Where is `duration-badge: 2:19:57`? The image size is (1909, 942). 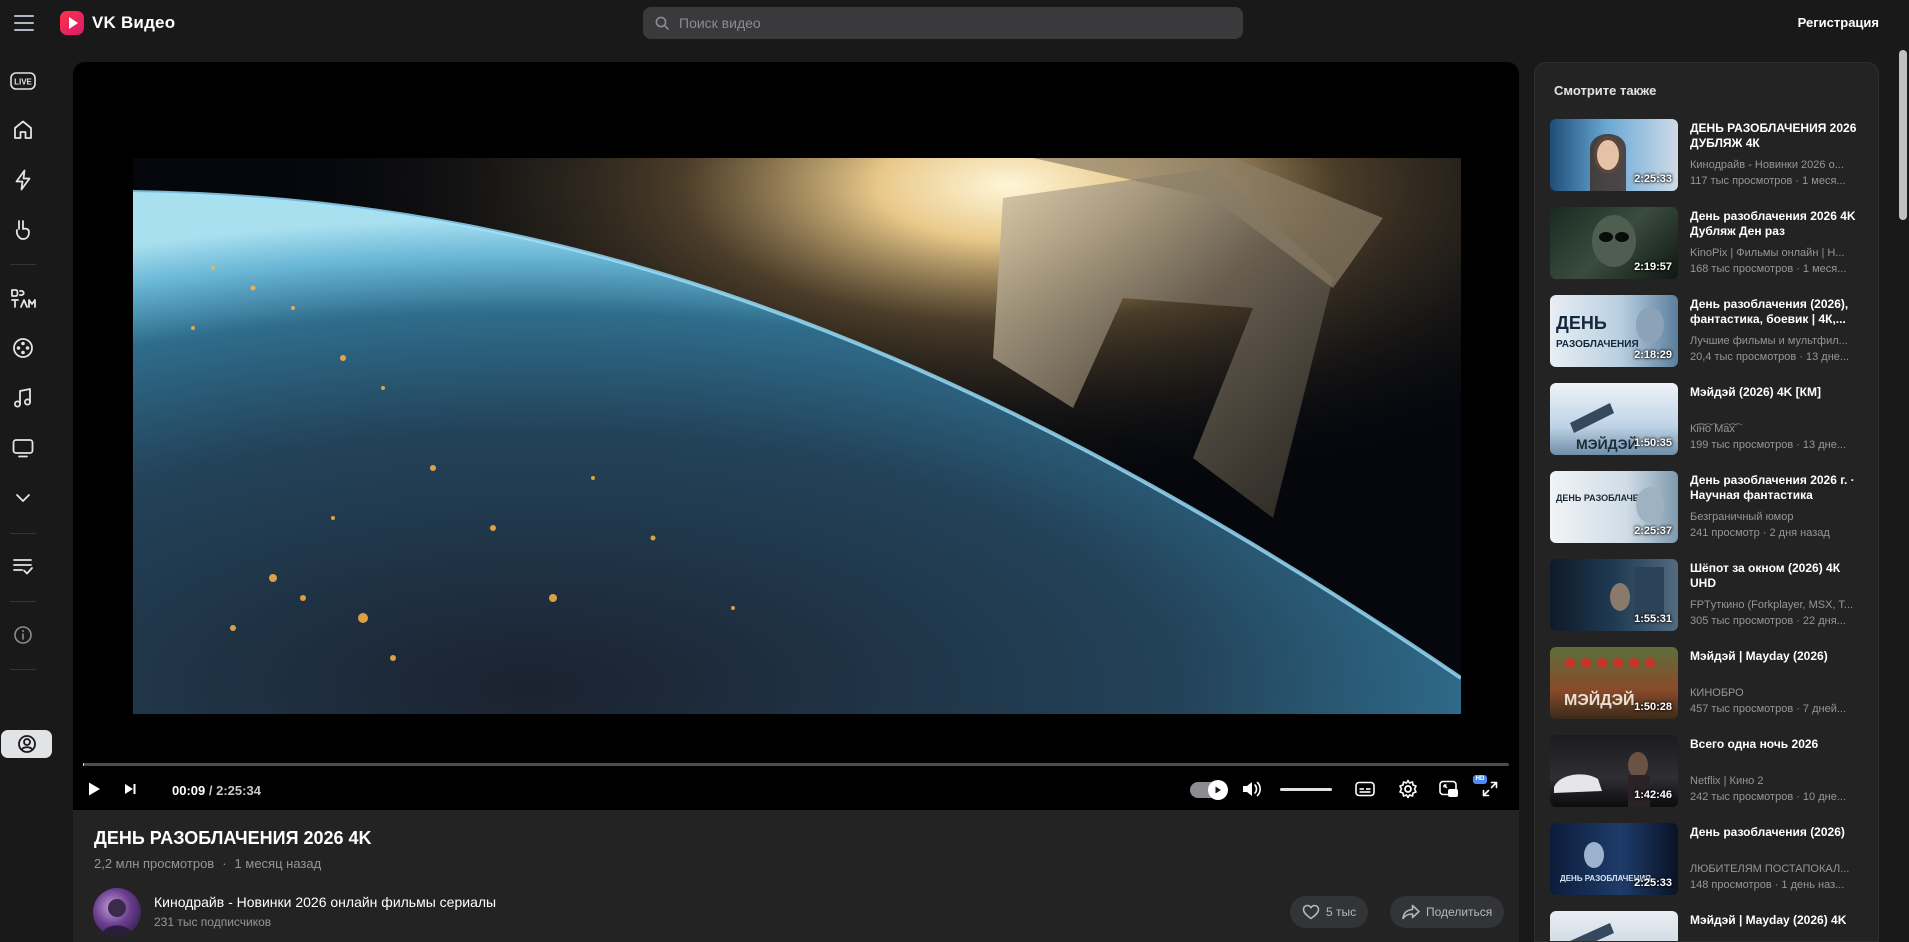
duration-badge: 2:19:57 is located at coordinates (1653, 267).